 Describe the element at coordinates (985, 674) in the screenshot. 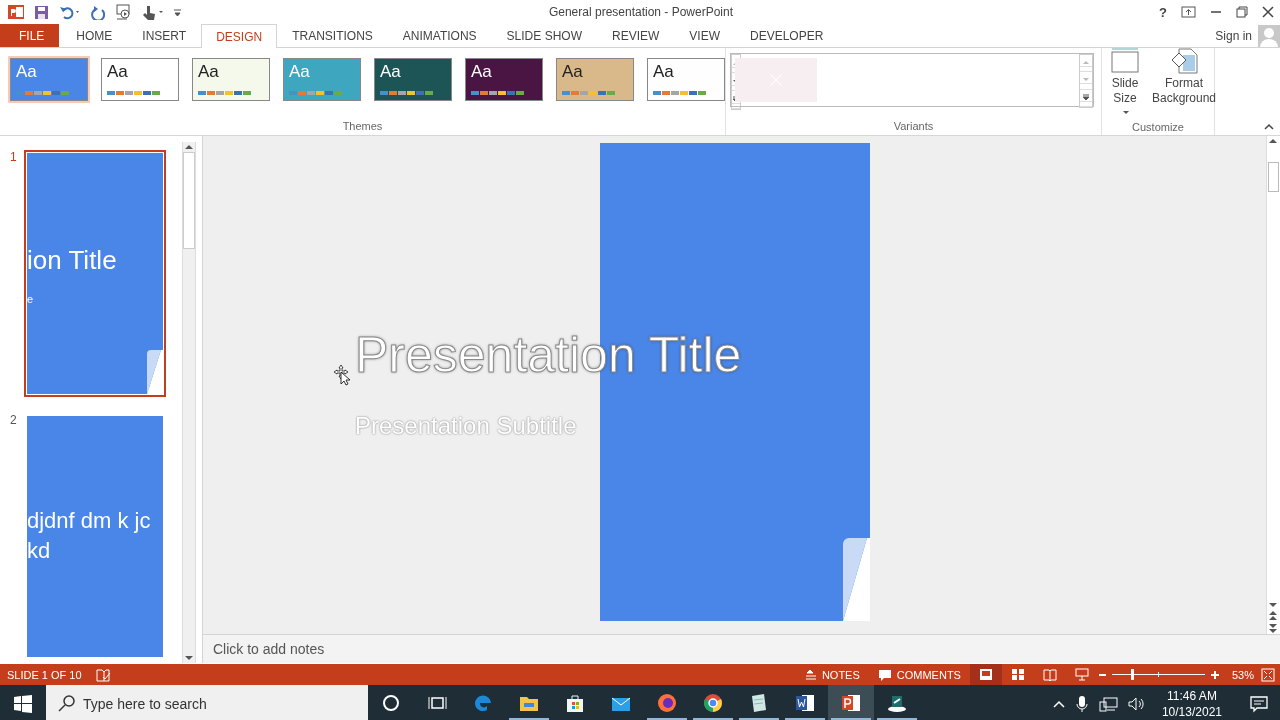

I see `normal-view-icon` at that location.